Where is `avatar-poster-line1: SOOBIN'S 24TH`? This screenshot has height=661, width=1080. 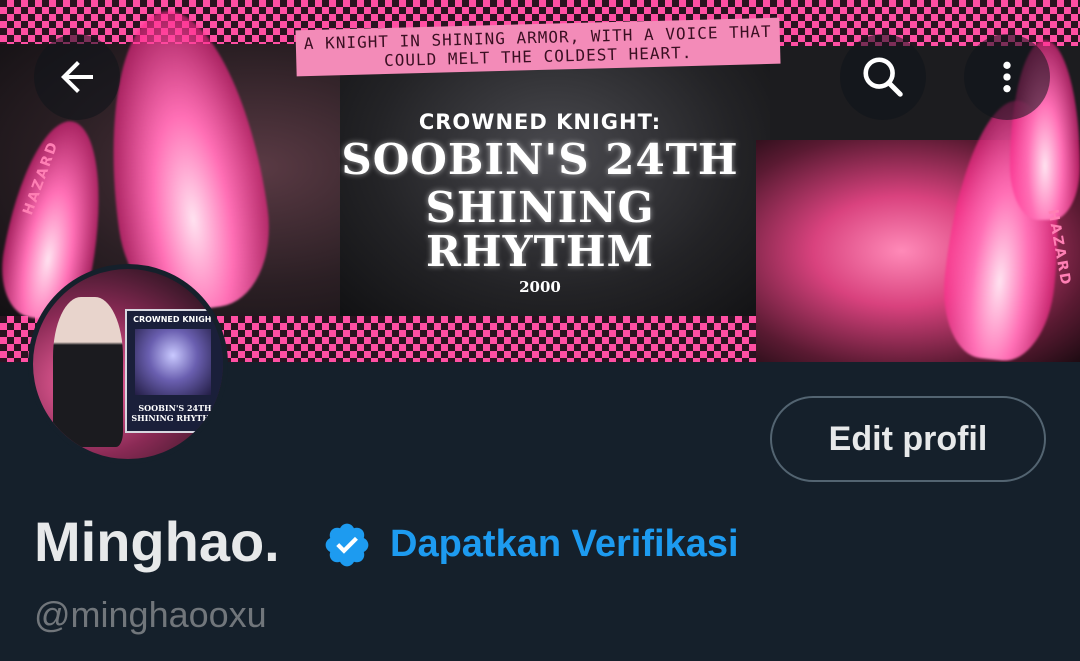
avatar-poster-line1: SOOBIN'S 24TH is located at coordinates (175, 408).